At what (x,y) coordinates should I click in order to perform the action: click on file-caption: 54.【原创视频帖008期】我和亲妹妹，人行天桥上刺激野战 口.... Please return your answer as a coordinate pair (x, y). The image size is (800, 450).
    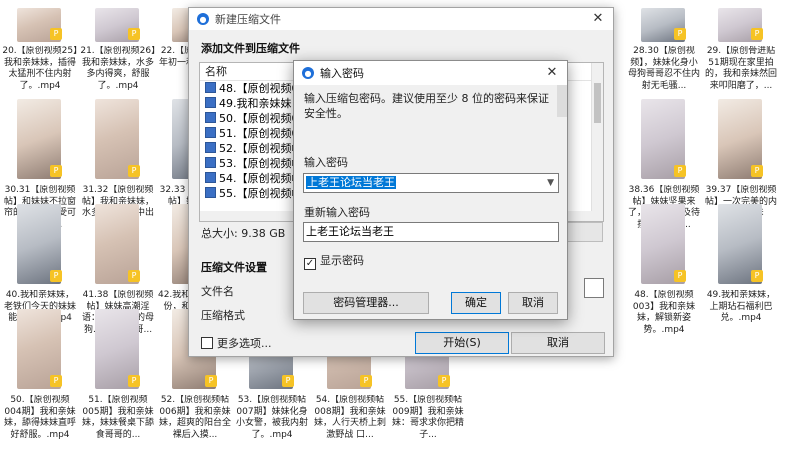
    Looking at the image, I should click on (349, 417).